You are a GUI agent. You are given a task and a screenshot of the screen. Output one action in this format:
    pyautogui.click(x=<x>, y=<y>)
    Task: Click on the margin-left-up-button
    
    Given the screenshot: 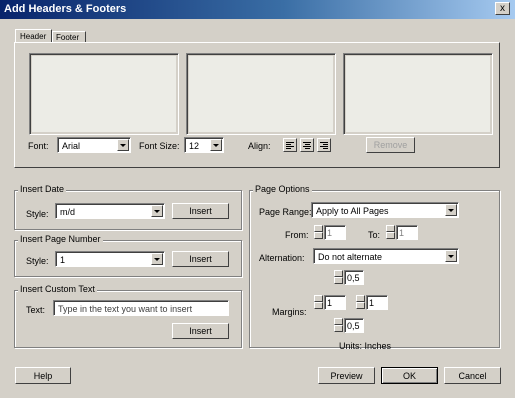 What is the action you would take?
    pyautogui.click(x=318, y=298)
    